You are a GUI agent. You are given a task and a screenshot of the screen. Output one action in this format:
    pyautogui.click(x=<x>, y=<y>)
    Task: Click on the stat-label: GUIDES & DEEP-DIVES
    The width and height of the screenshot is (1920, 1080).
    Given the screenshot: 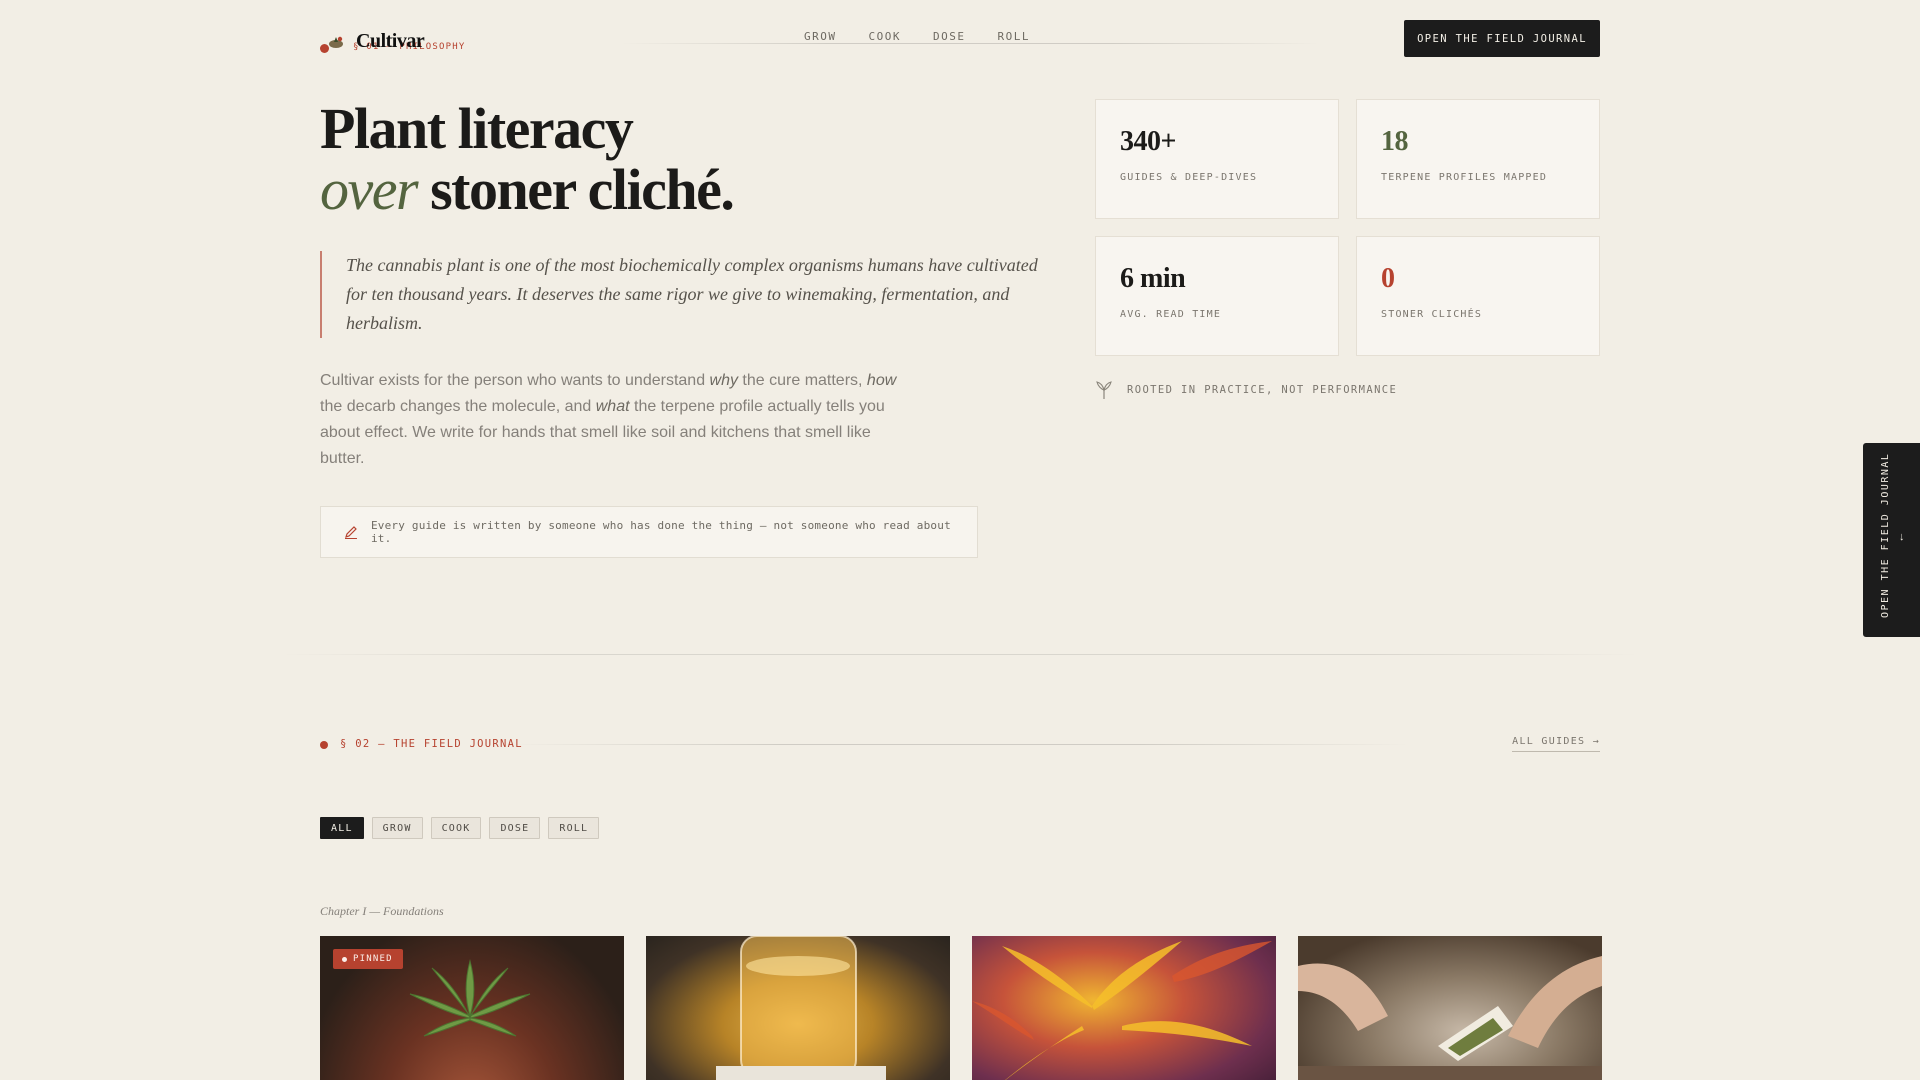 What is the action you would take?
    pyautogui.click(x=1189, y=177)
    